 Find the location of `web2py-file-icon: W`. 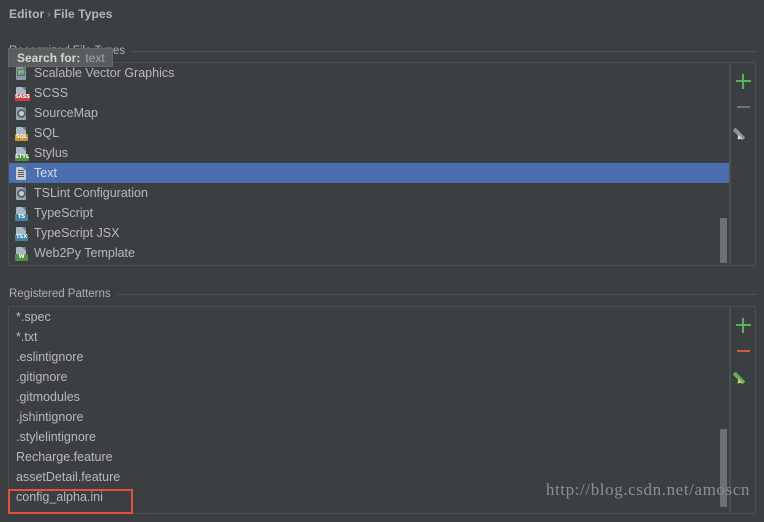

web2py-file-icon: W is located at coordinates (21, 253).